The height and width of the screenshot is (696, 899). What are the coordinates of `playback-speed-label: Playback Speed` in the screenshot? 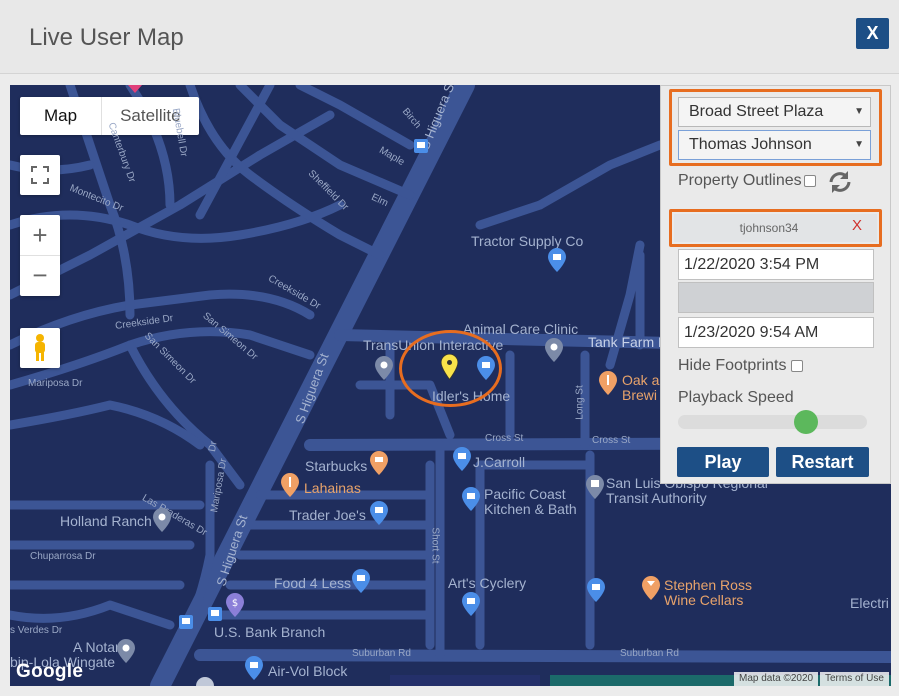 It's located at (736, 397).